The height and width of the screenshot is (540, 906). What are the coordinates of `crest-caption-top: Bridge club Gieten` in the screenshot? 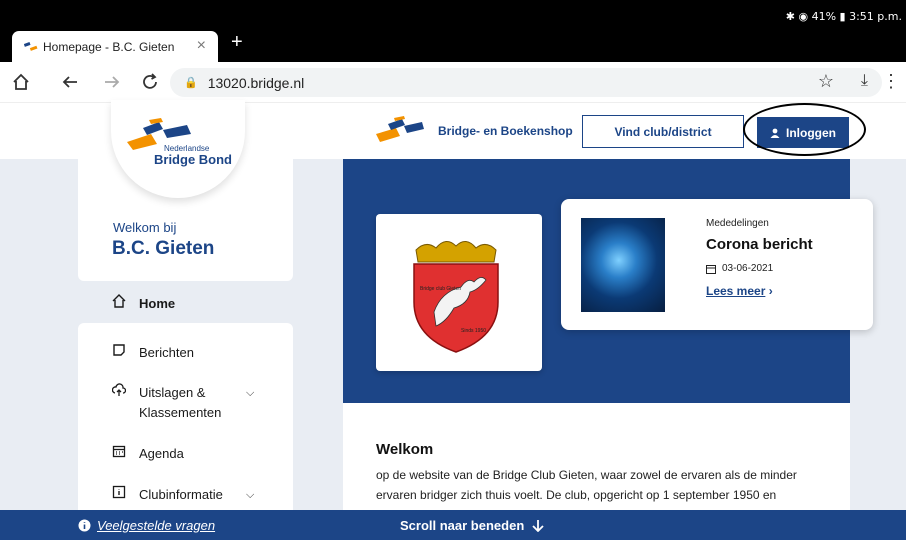 It's located at (440, 289).